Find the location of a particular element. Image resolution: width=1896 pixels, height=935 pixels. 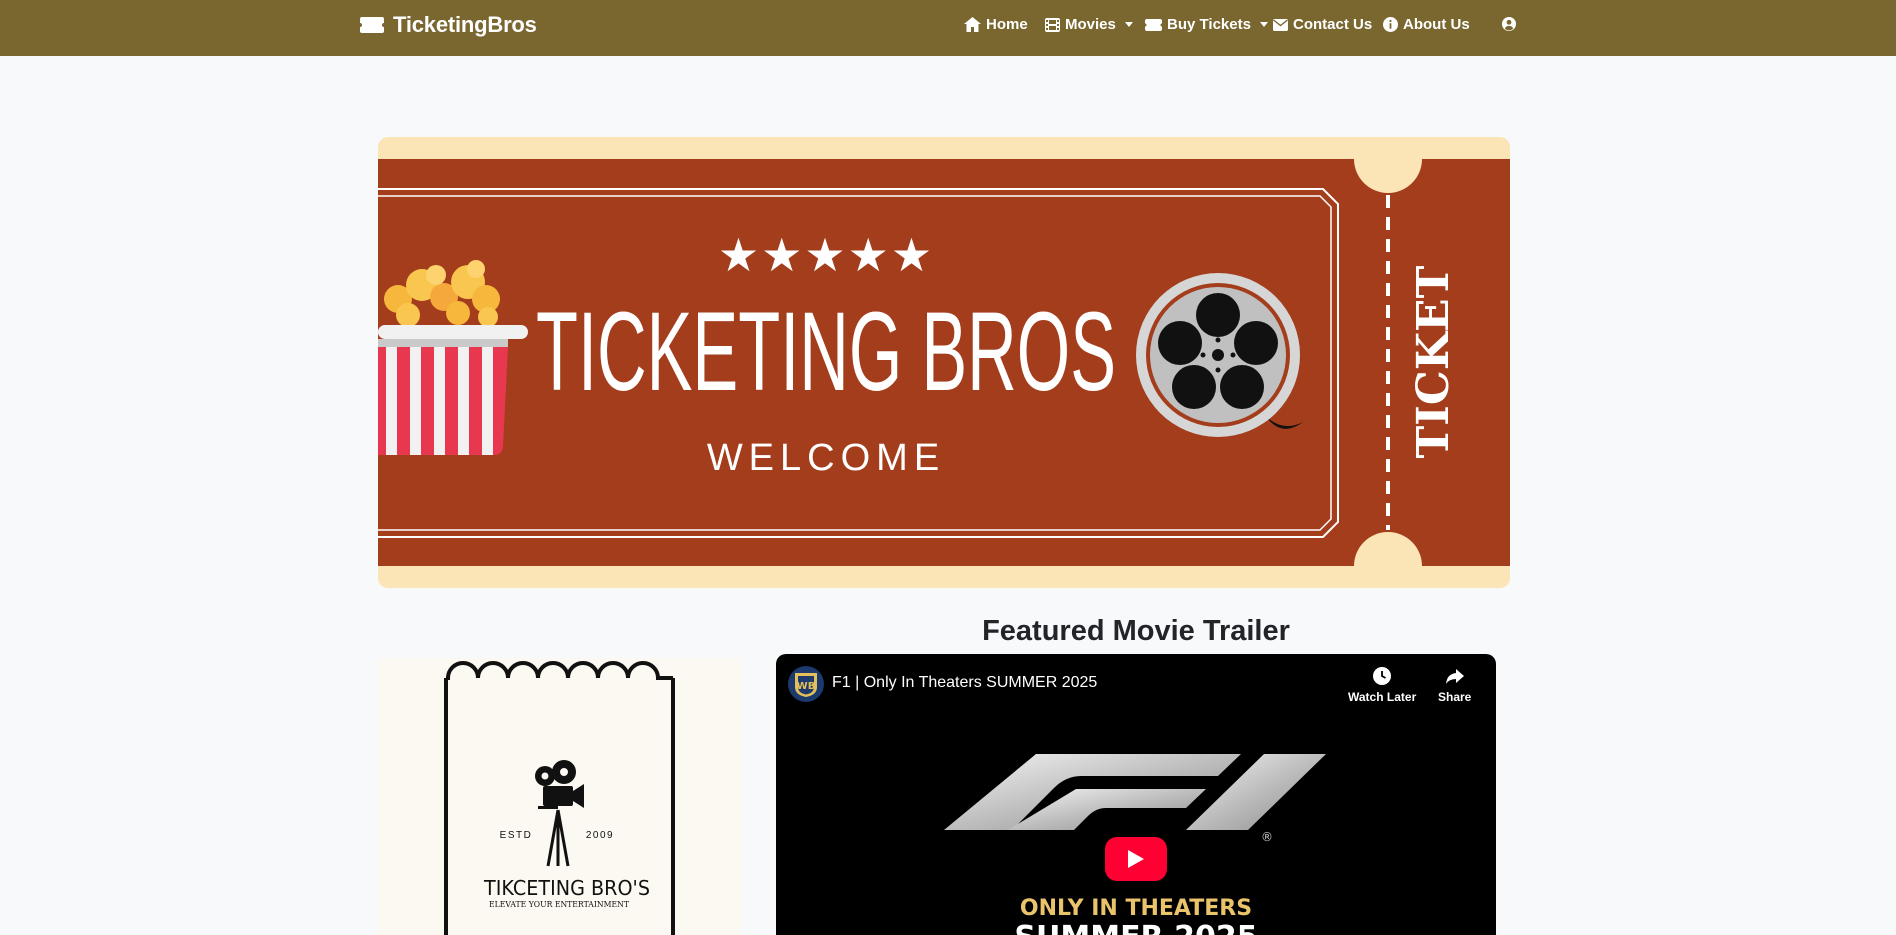

watch-later-label: Watch Later is located at coordinates (1382, 697).